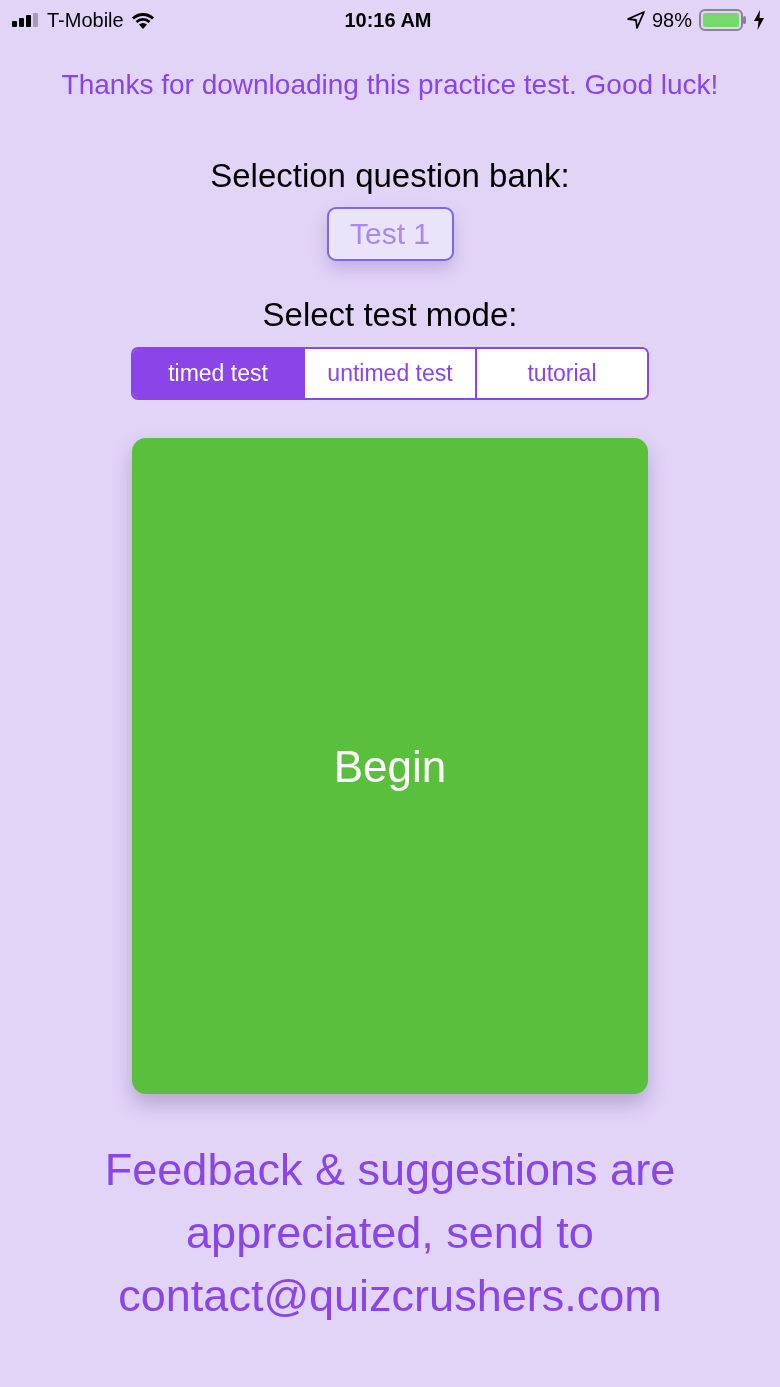 The image size is (780, 1387). What do you see at coordinates (390, 176) in the screenshot?
I see `question-bank-label: Selection question bank:` at bounding box center [390, 176].